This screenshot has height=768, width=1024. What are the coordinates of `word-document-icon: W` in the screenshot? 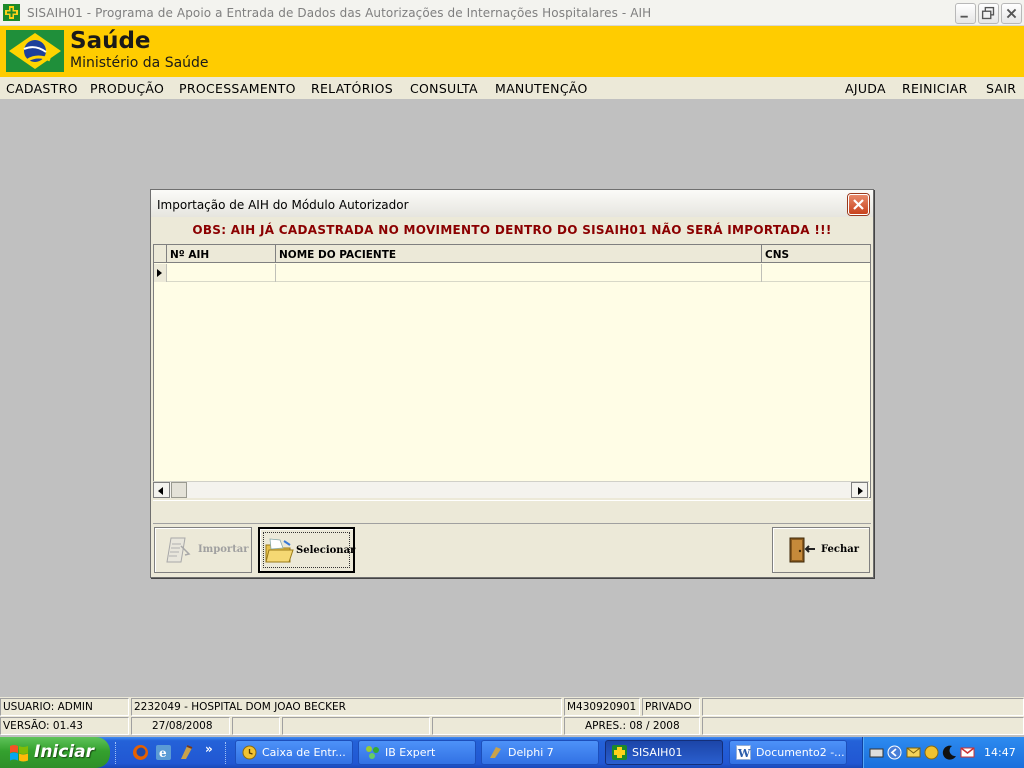 It's located at (743, 752).